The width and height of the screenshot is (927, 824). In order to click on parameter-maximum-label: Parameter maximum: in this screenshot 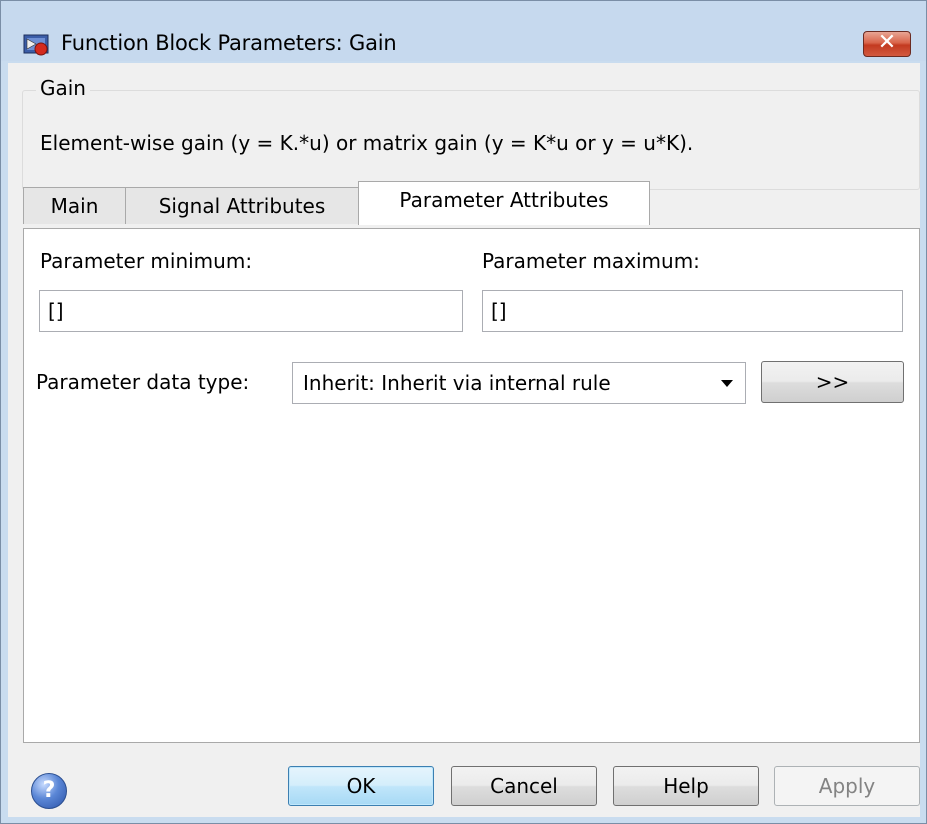, I will do `click(591, 261)`.